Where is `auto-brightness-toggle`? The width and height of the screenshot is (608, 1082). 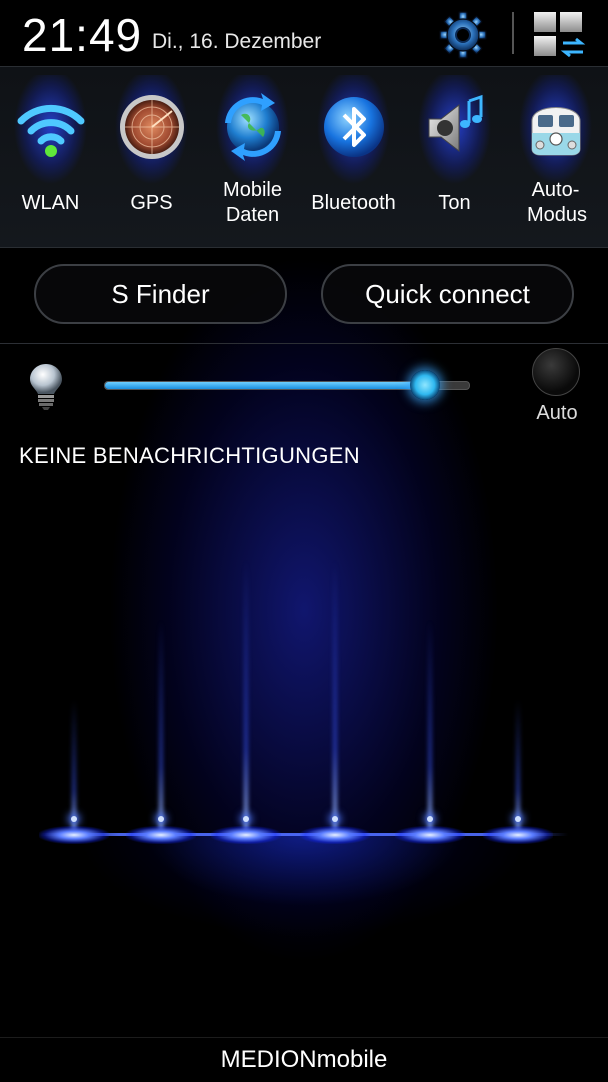
auto-brightness-toggle is located at coordinates (556, 372).